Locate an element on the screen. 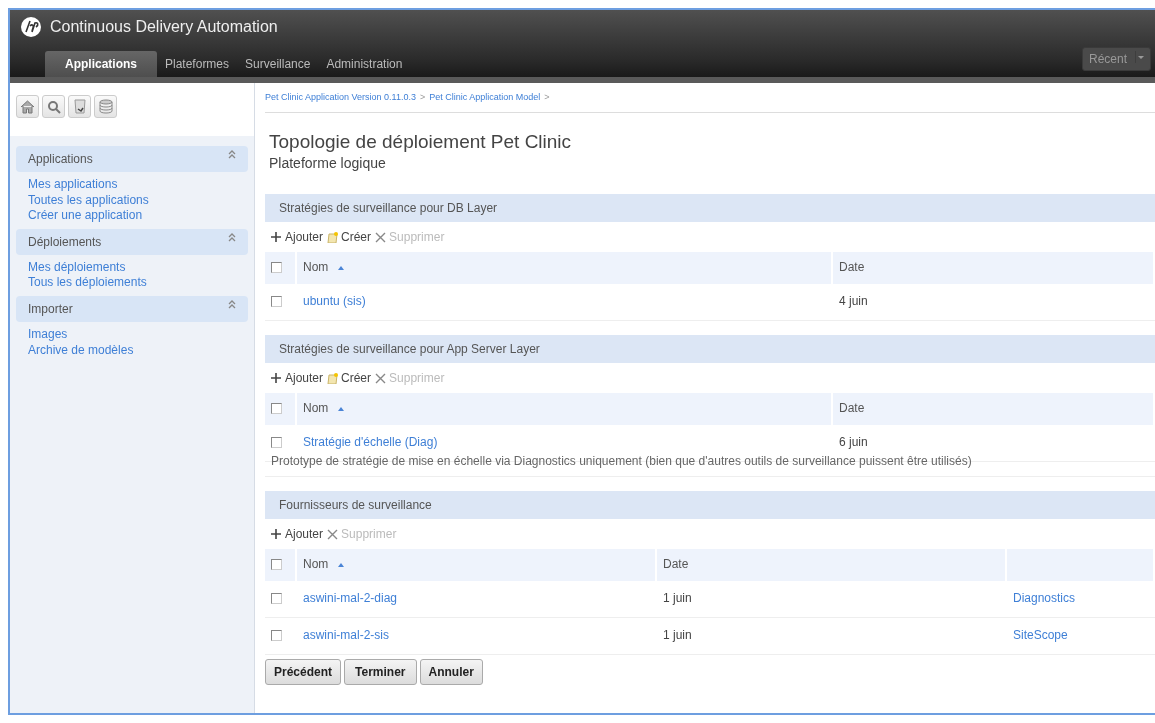  home-icon is located at coordinates (27, 106).